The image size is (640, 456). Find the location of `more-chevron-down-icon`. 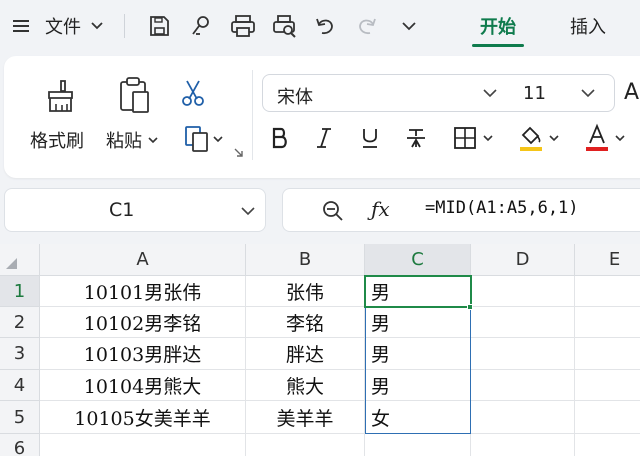

more-chevron-down-icon is located at coordinates (409, 26).